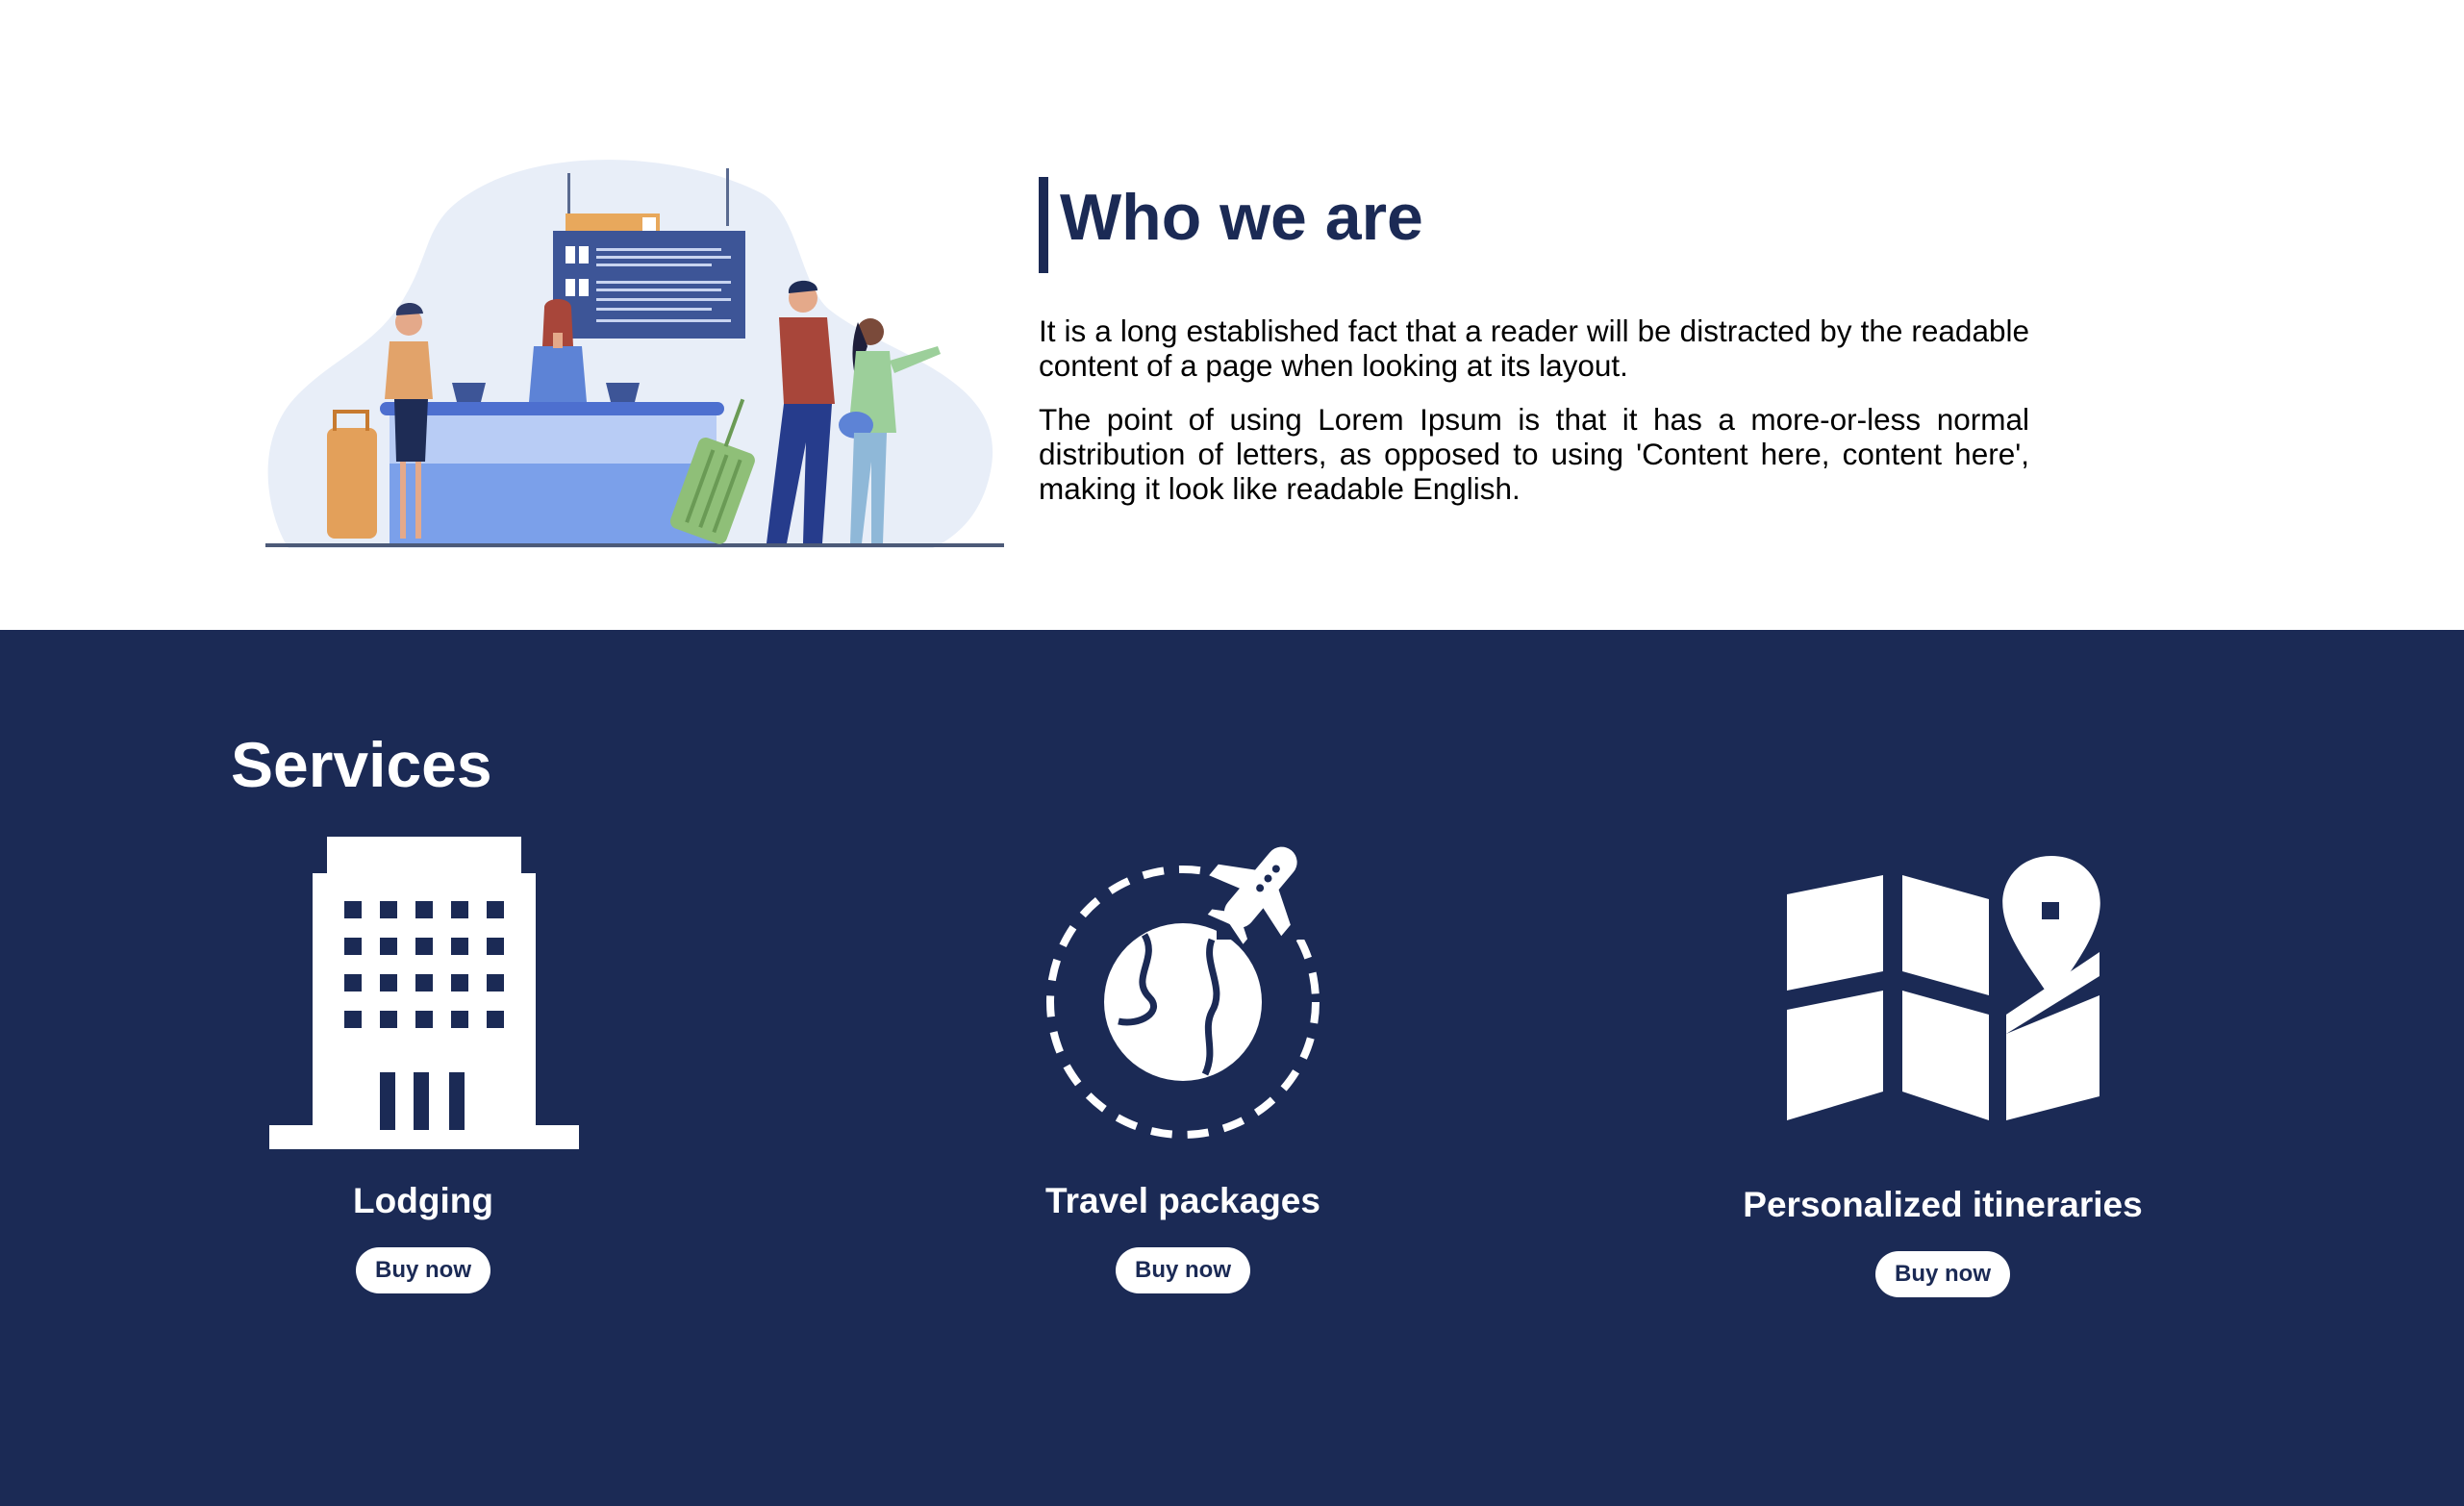  What do you see at coordinates (1943, 1204) in the screenshot?
I see `service-personalized-itineraries-name: Personalized itineraries` at bounding box center [1943, 1204].